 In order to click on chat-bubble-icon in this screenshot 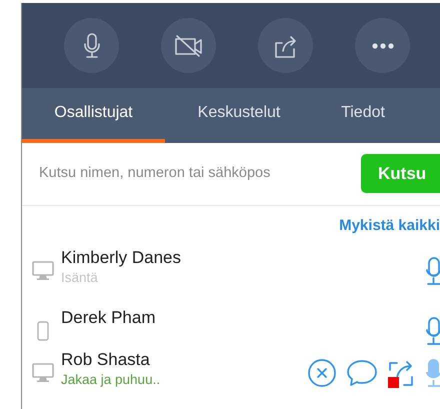, I will do `click(362, 373)`.